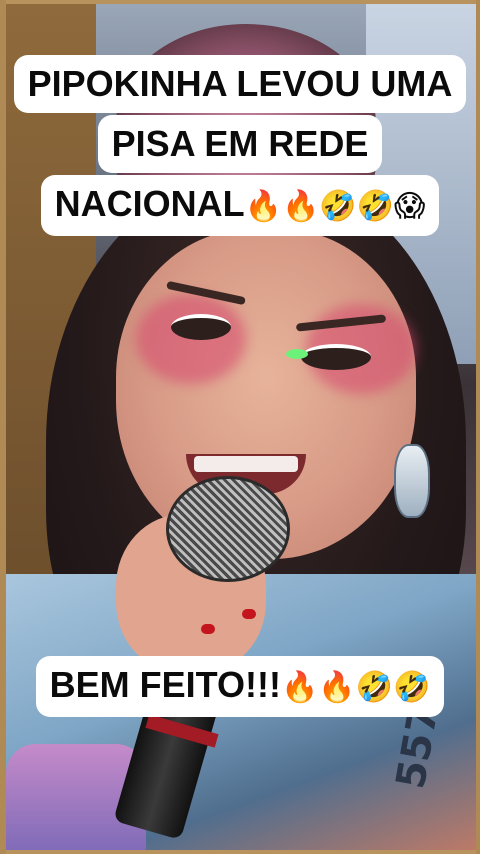 The width and height of the screenshot is (480, 854). What do you see at coordinates (412, 481) in the screenshot?
I see `earring` at bounding box center [412, 481].